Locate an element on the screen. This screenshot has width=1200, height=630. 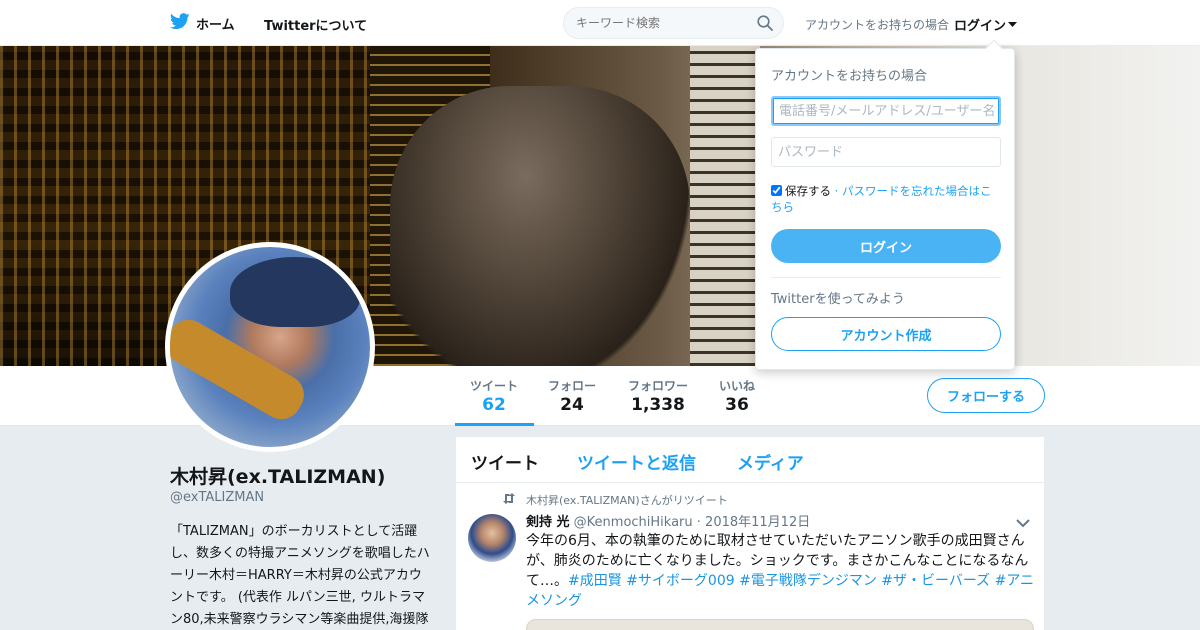
stat-tweets: ツイート 62 is located at coordinates (494, 396).